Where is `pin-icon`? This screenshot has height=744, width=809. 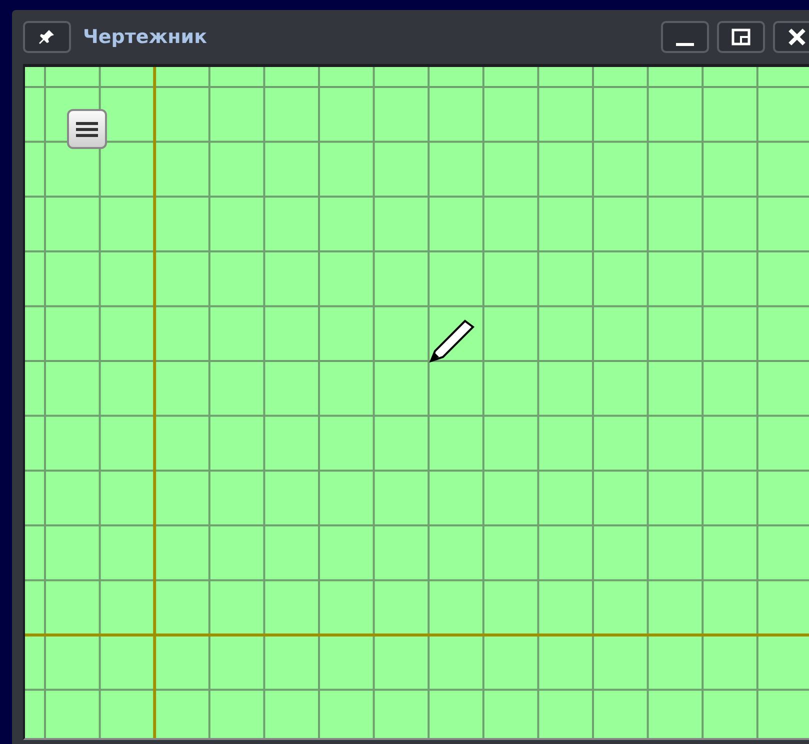 pin-icon is located at coordinates (47, 37).